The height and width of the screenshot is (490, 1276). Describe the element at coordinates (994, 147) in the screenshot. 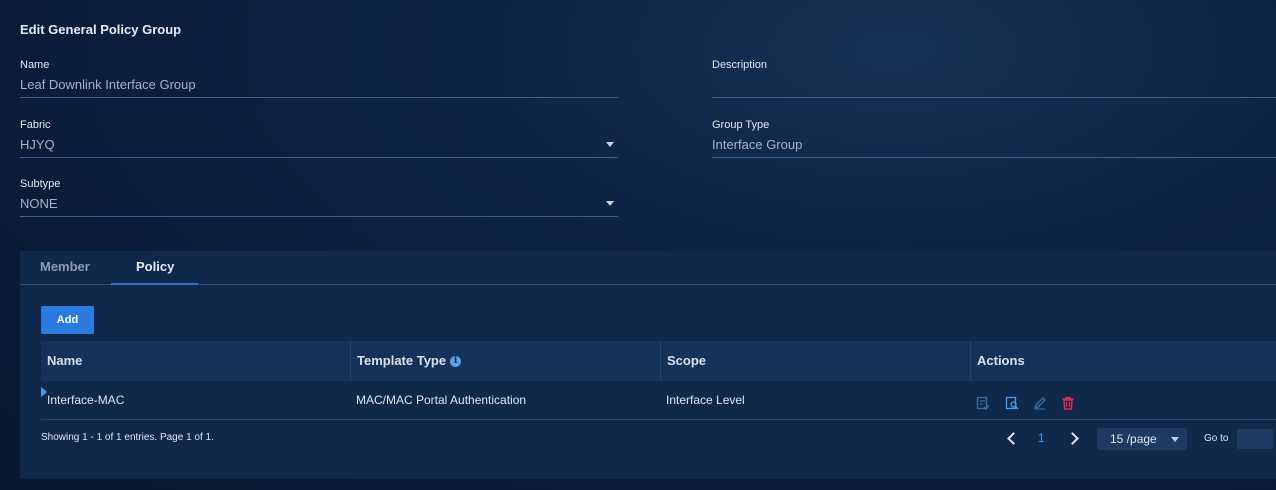

I see `group-type-value: Interface Group` at that location.